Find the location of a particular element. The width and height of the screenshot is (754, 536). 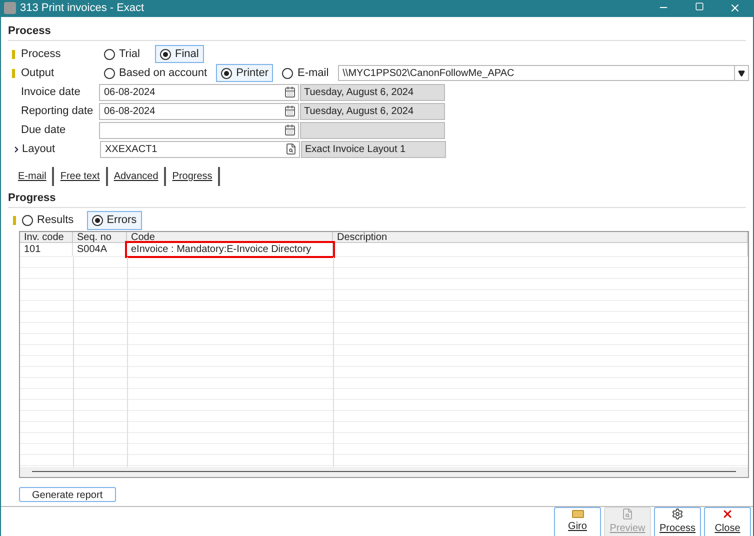

section-title: Progress is located at coordinates (377, 199).